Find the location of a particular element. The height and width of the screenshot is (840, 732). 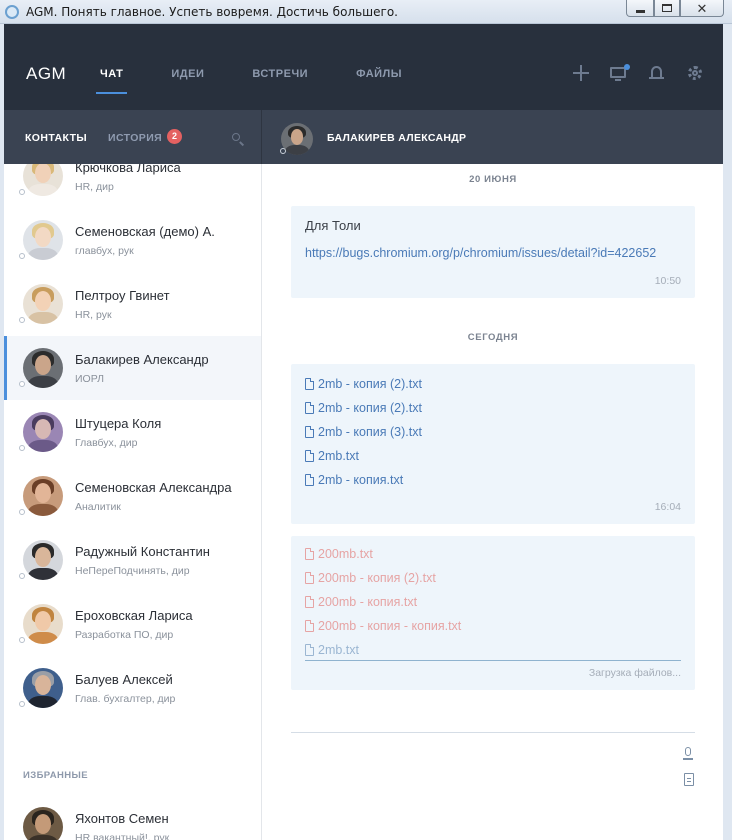

file-link: 2mb - копия (3).txt is located at coordinates (363, 432).